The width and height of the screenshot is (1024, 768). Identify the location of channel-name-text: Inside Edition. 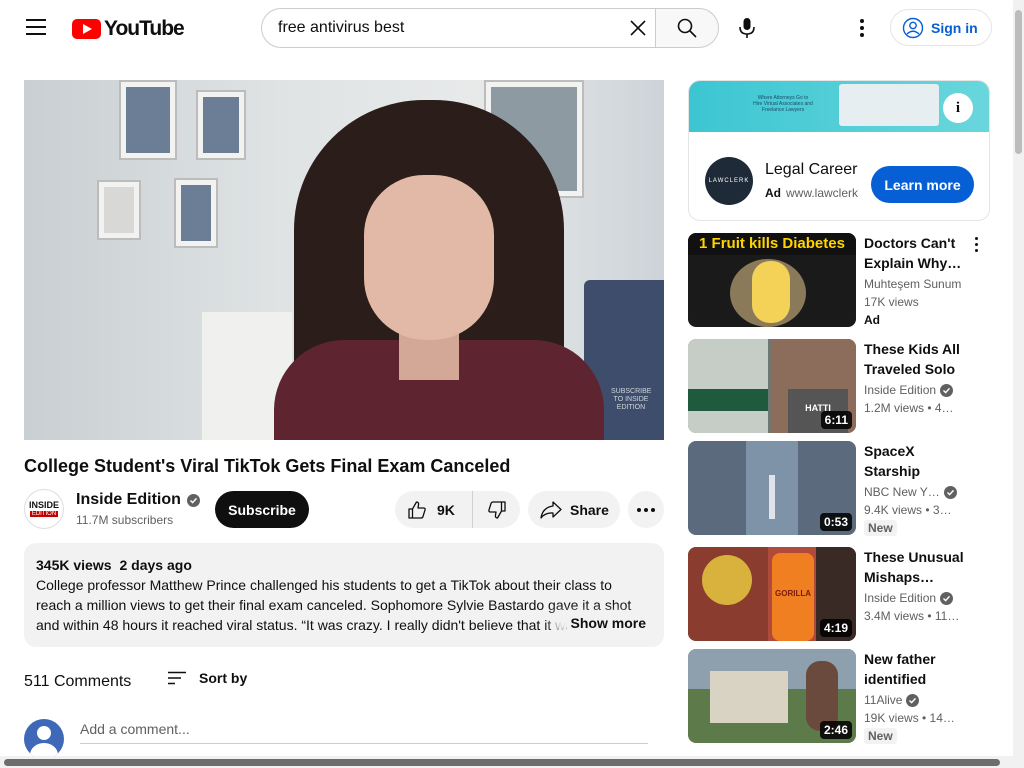
(128, 499).